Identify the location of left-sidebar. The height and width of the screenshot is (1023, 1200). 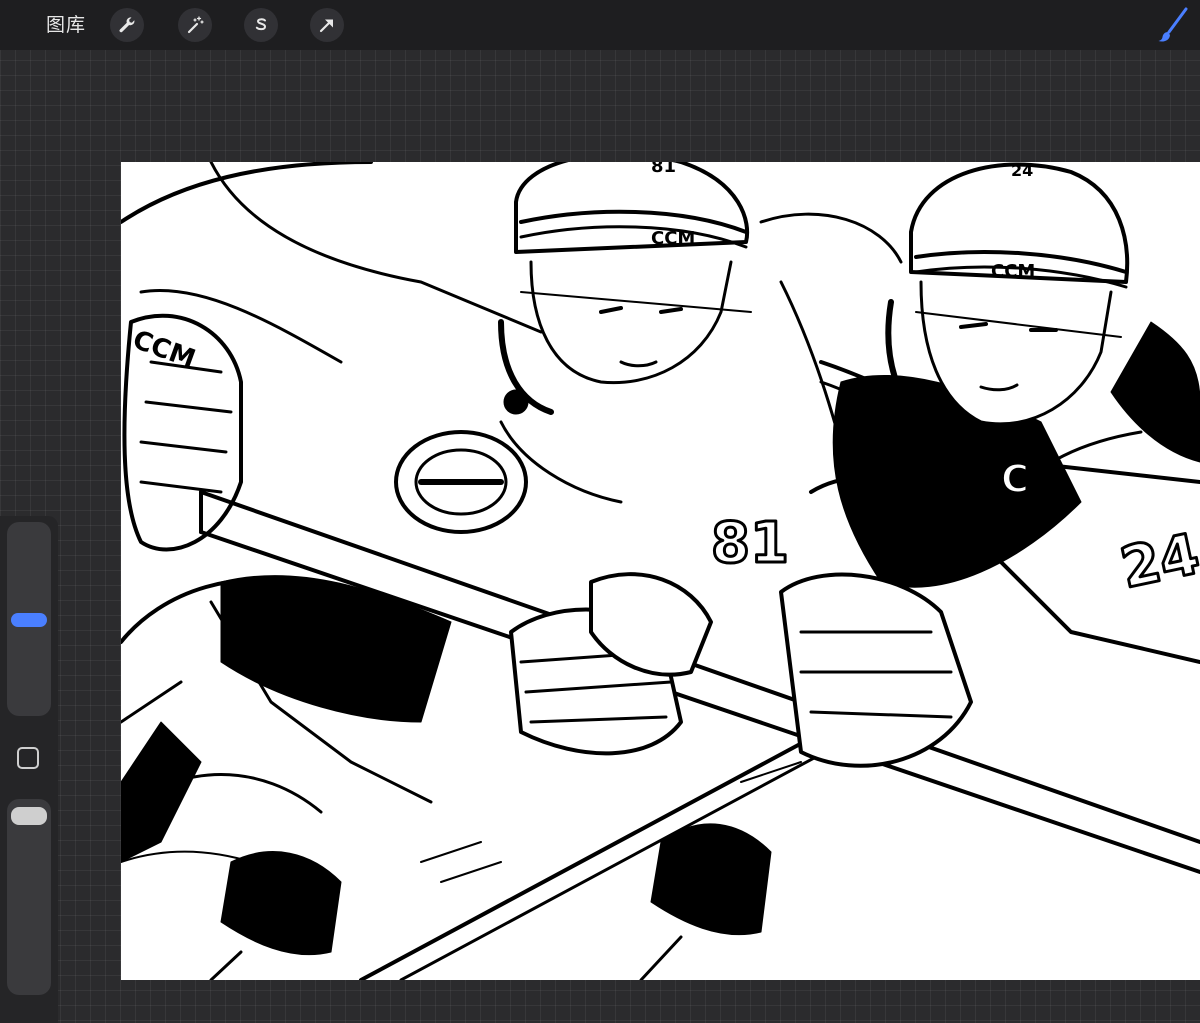
(29, 769).